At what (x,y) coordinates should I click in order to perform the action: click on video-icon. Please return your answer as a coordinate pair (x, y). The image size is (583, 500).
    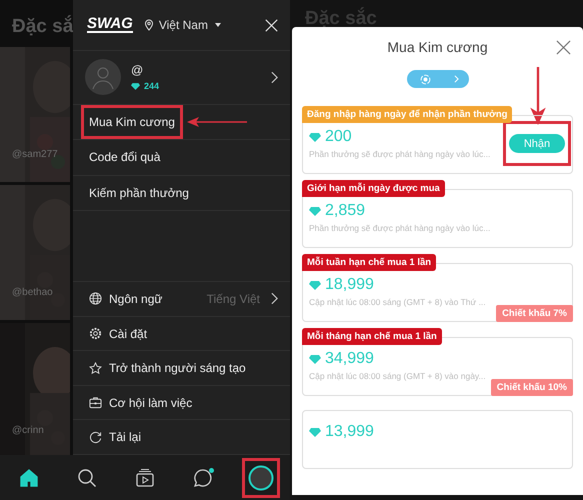
    Looking at the image, I should click on (145, 478).